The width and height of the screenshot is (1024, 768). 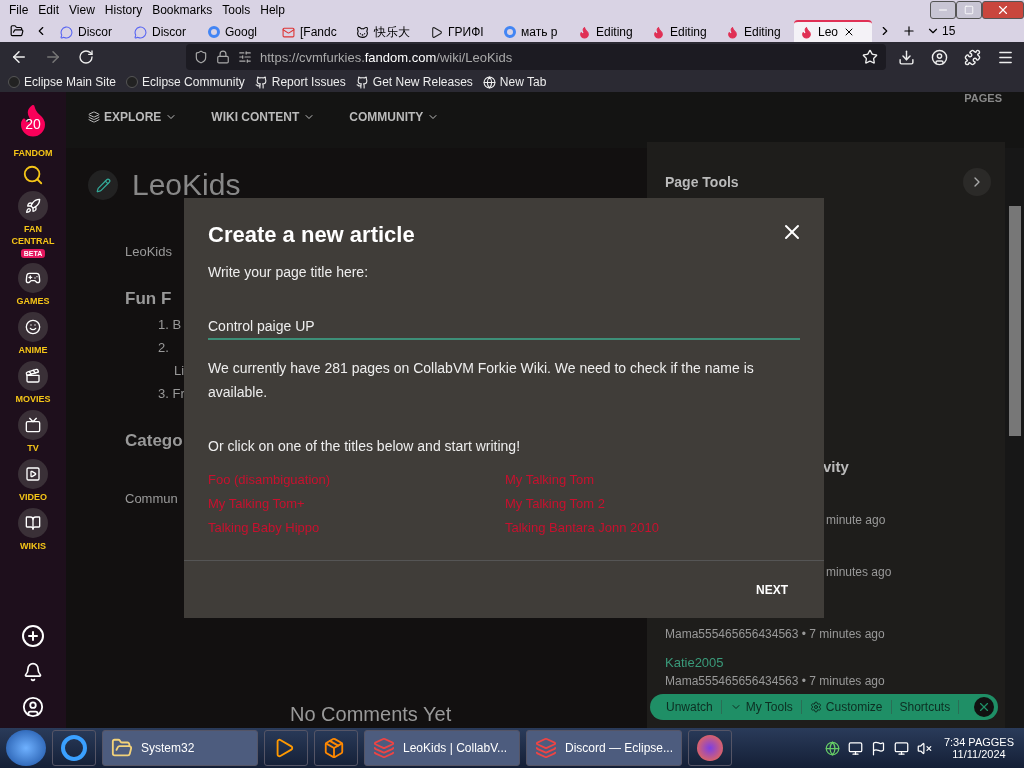 What do you see at coordinates (62, 82) in the screenshot?
I see `bookmark-link: Eclipse Main Site` at bounding box center [62, 82].